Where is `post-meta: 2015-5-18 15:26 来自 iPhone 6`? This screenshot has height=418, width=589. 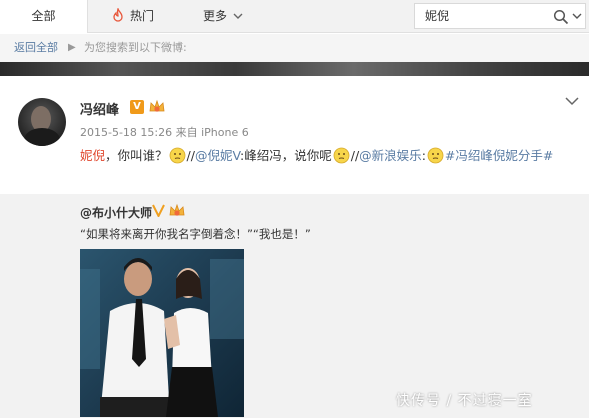
post-meta: 2015-5-18 15:26 来自 iPhone 6 is located at coordinates (164, 132).